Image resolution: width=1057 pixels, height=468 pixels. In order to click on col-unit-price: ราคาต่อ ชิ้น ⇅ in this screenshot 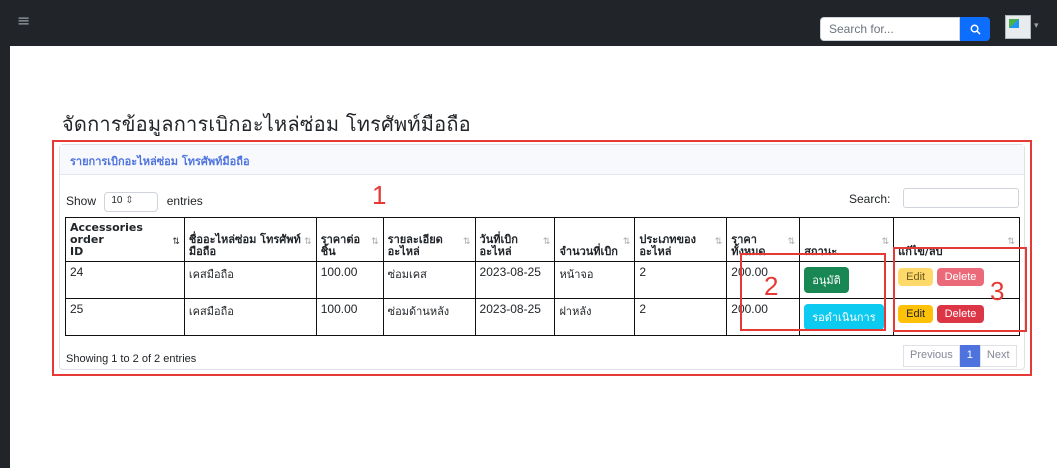, I will do `click(349, 239)`.